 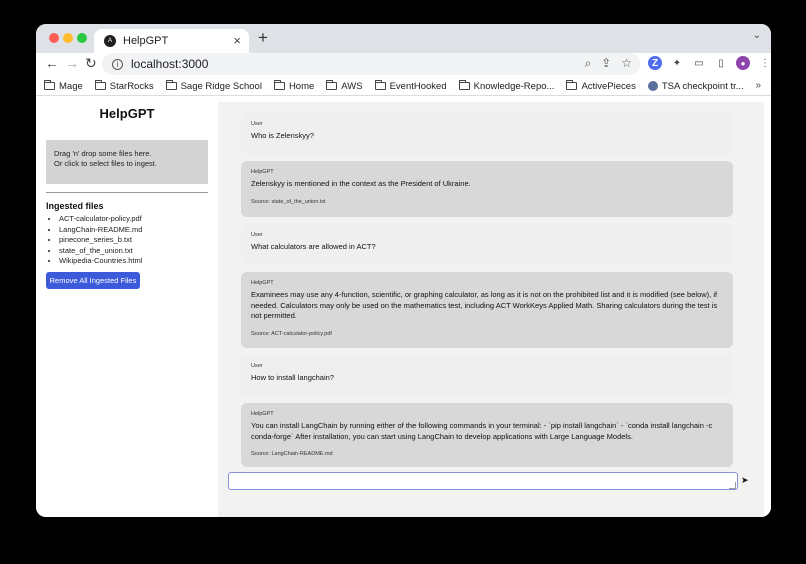 What do you see at coordinates (82, 38) in the screenshot?
I see `maximize-window-button` at bounding box center [82, 38].